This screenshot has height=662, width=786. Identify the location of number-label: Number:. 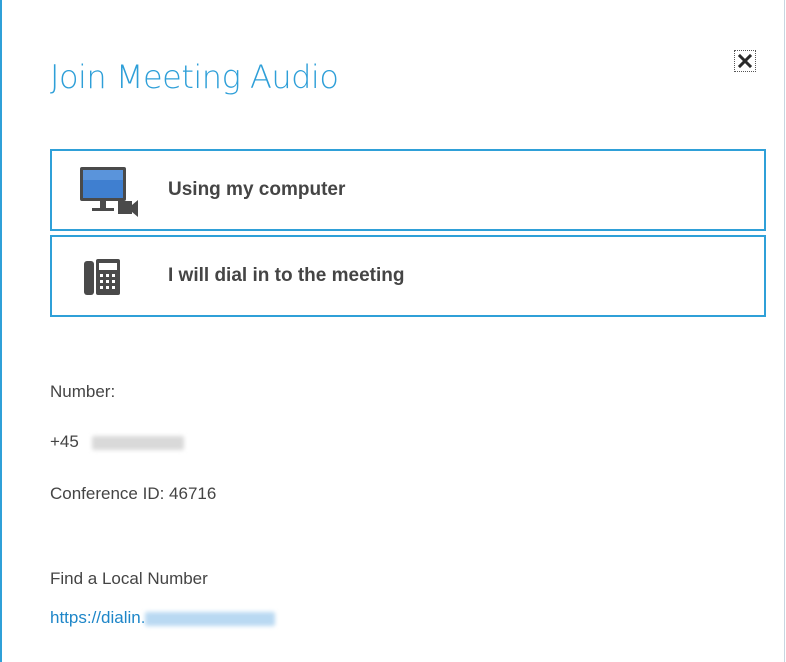
(83, 391).